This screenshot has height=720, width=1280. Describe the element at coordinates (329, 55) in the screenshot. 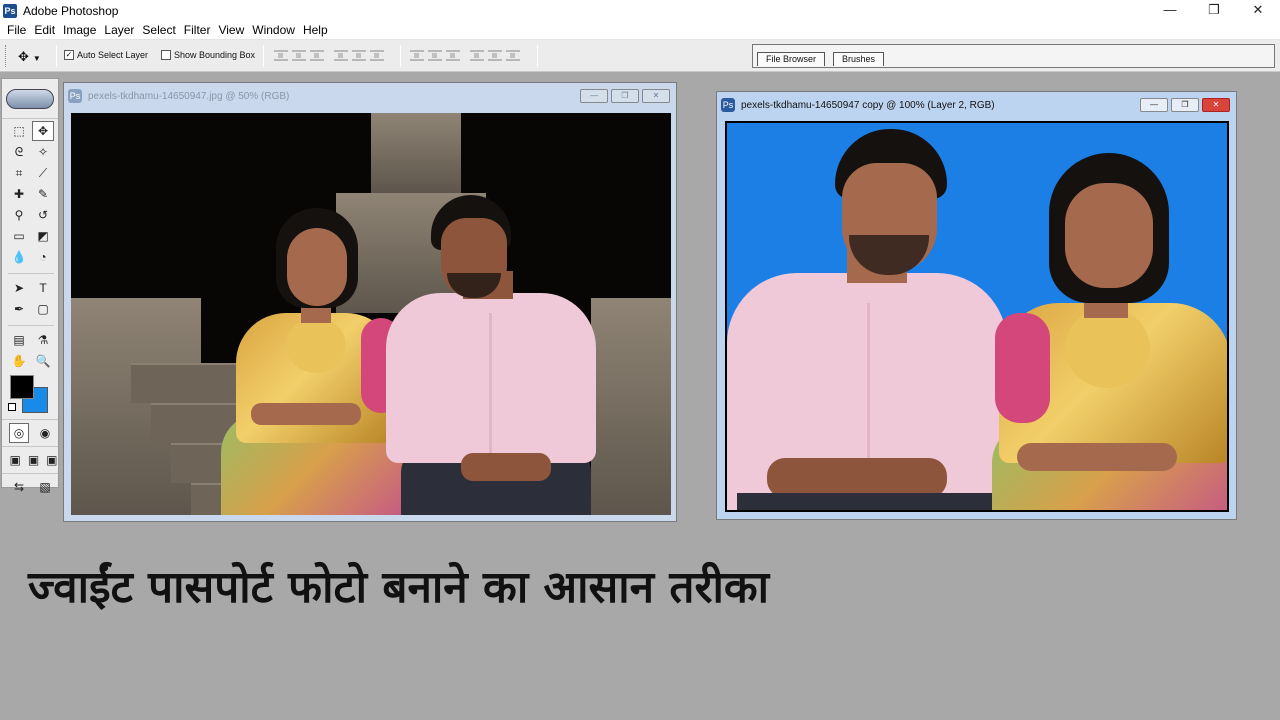

I see `align-buttons-group` at that location.